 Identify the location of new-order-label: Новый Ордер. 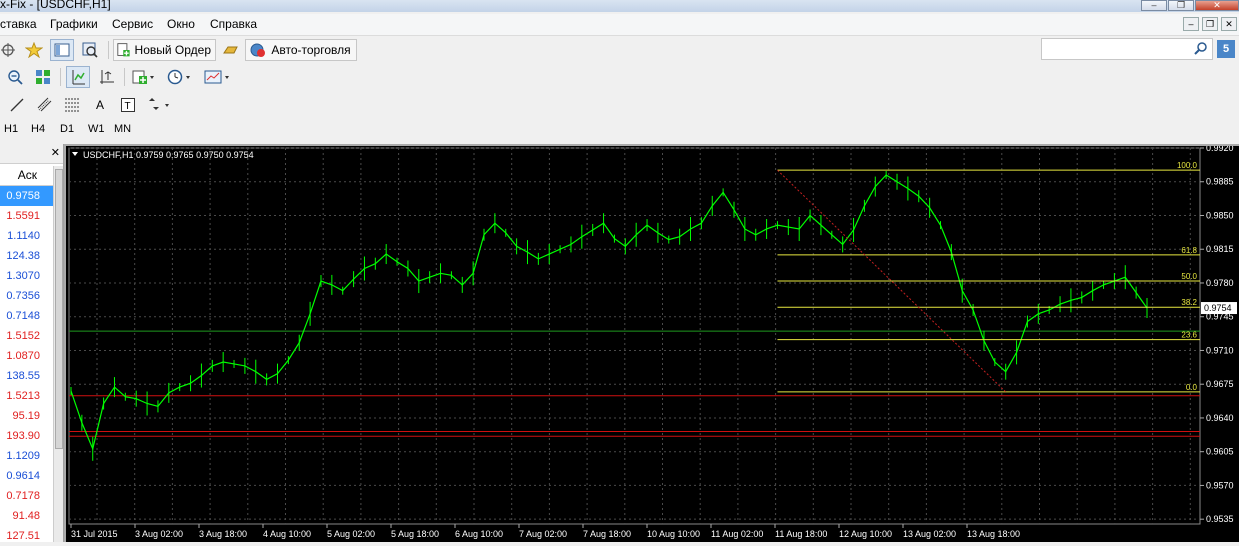
(172, 50).